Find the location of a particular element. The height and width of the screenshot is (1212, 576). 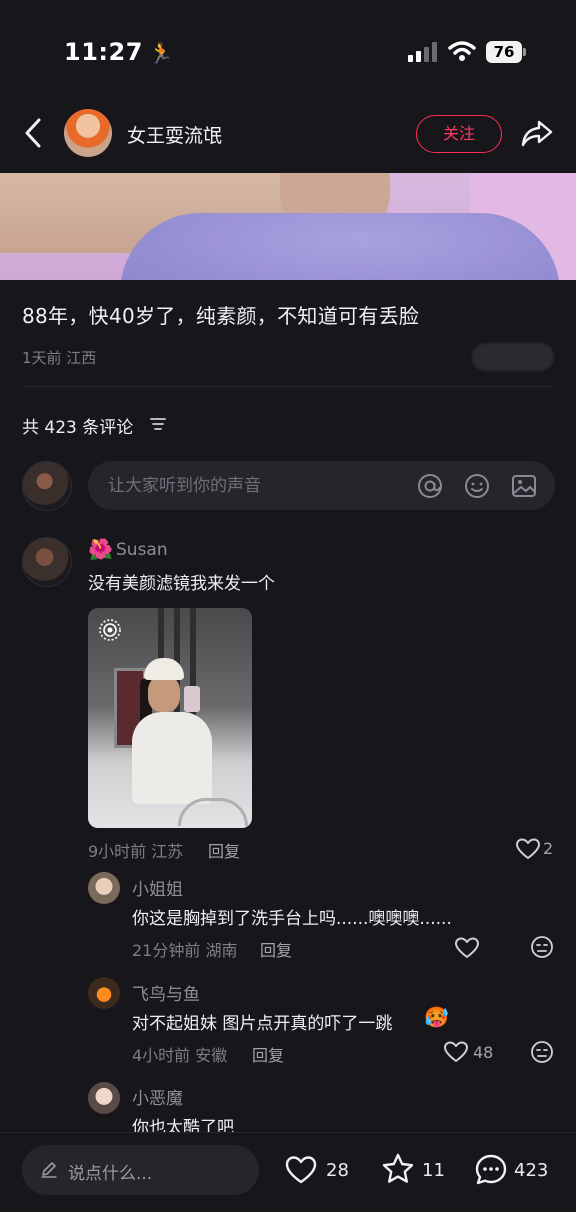

comment-input is located at coordinates (258, 485).